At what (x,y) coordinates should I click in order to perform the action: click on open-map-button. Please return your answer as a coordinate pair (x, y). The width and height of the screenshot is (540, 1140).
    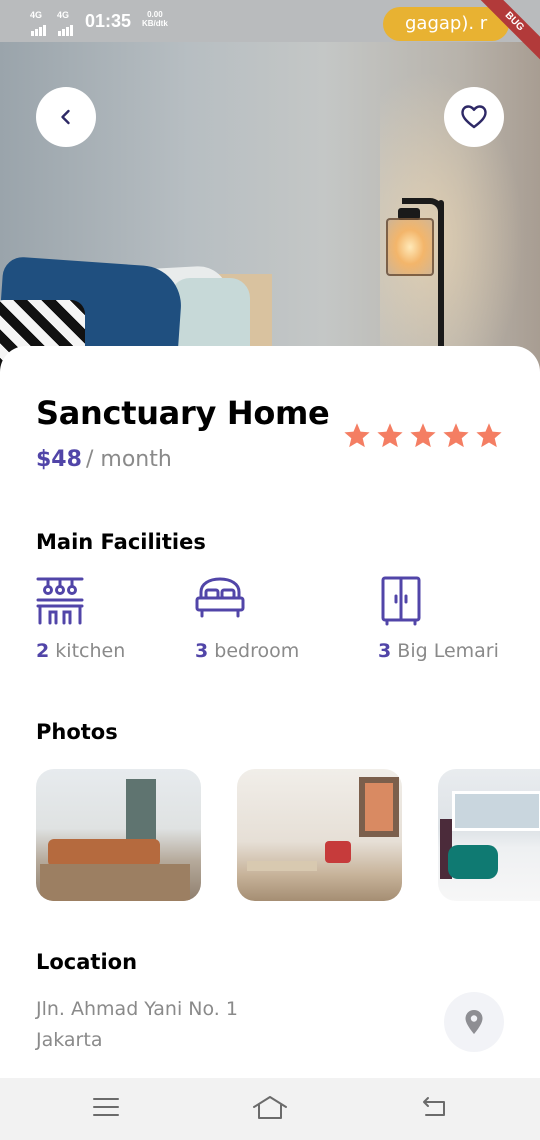
    Looking at the image, I should click on (474, 1022).